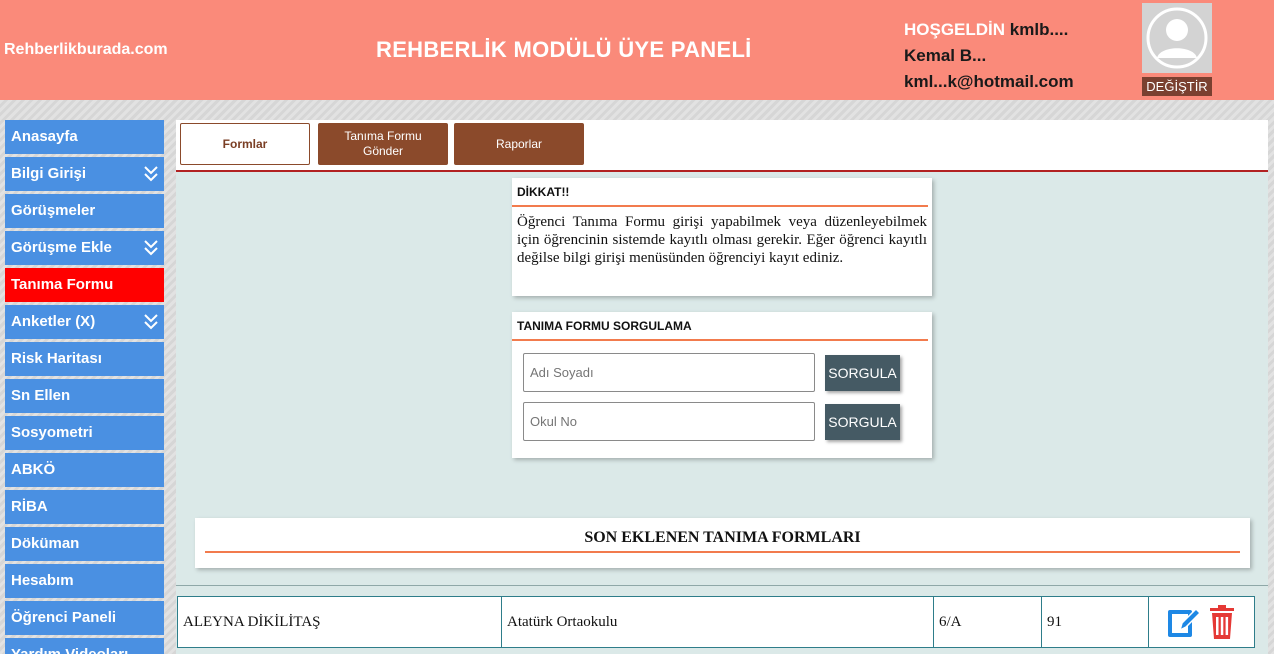  I want to click on student-name-cell: ALEYNA DİKİLİTAŞ, so click(340, 622).